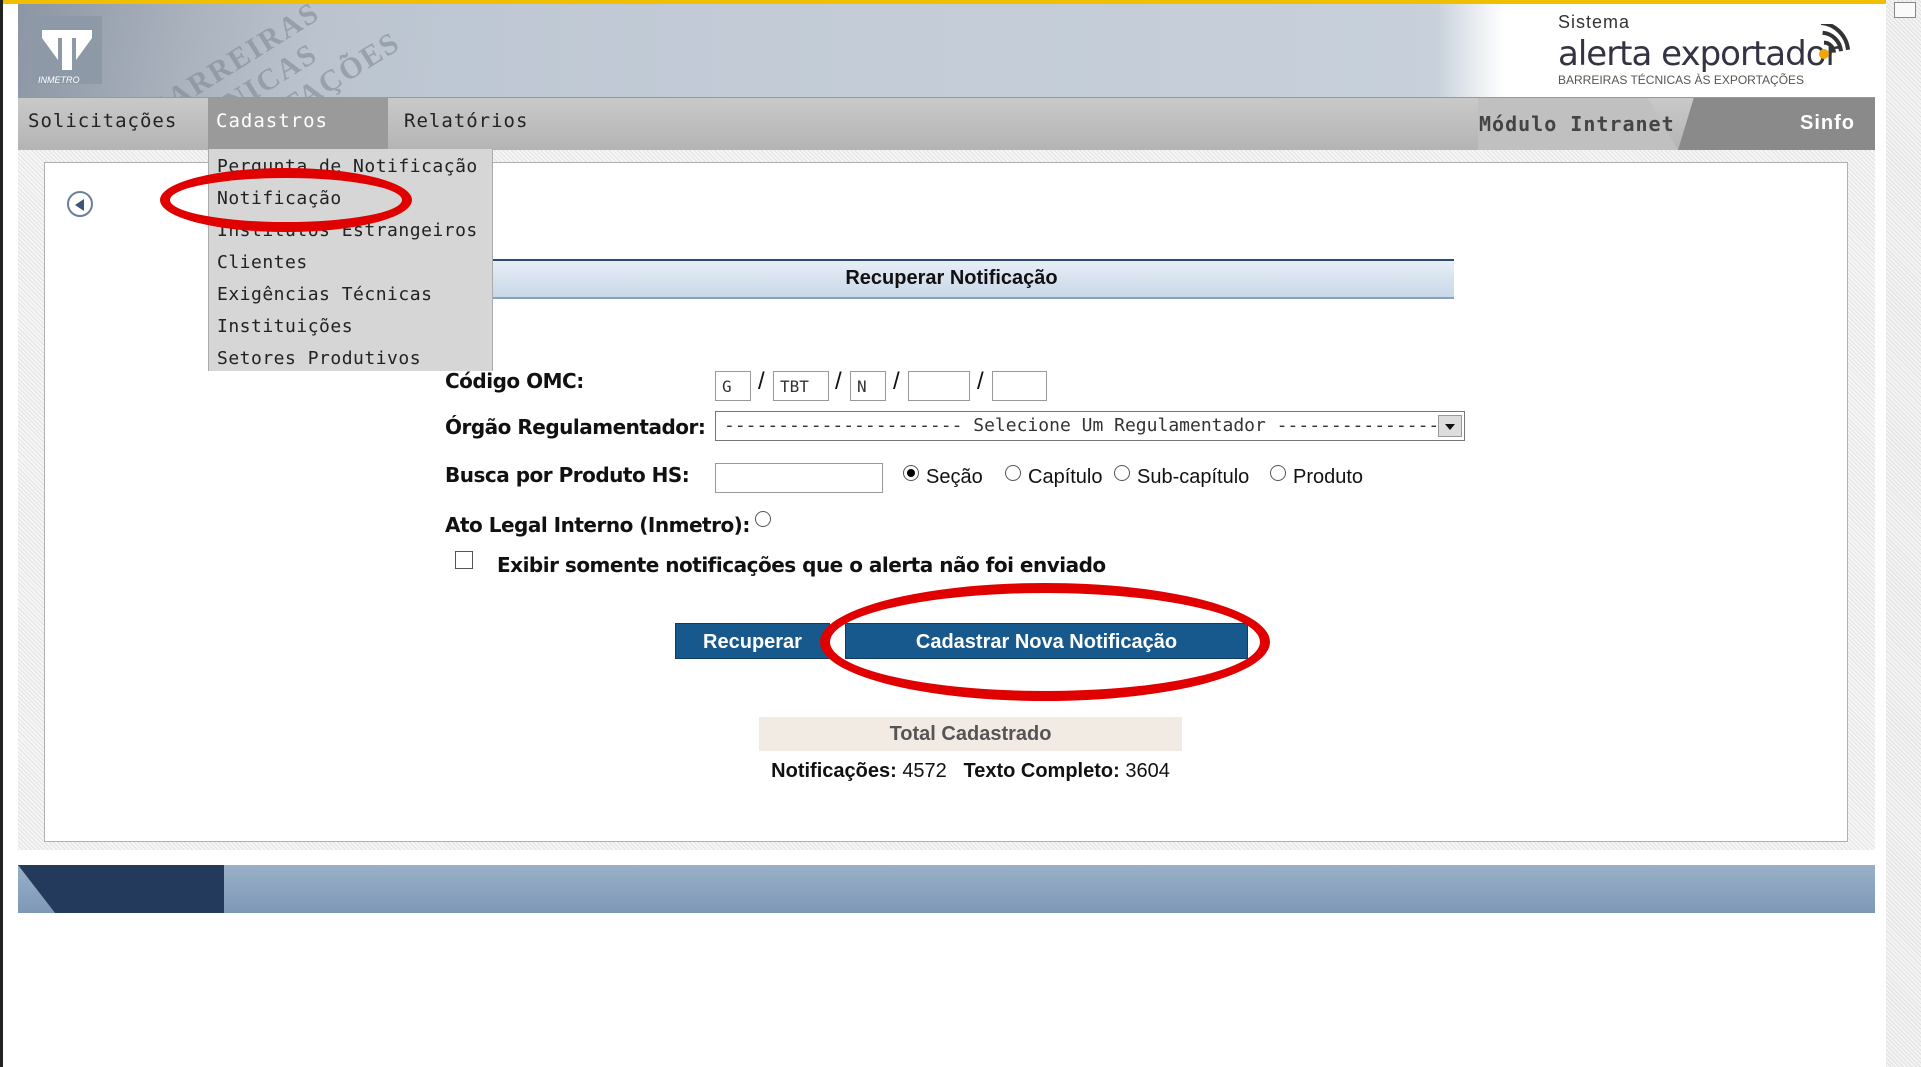 Image resolution: width=1921 pixels, height=1067 pixels. What do you see at coordinates (1, 533) in the screenshot?
I see `window-left-edge` at bounding box center [1, 533].